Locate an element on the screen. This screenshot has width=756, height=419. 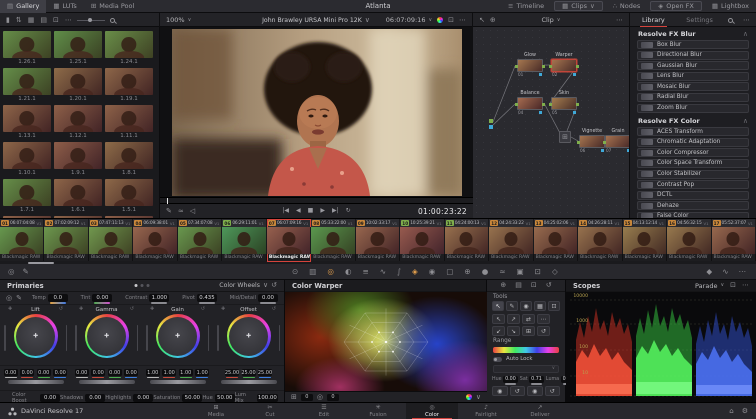
page-button: ✂ Cut is located at coordinates (270, 411).